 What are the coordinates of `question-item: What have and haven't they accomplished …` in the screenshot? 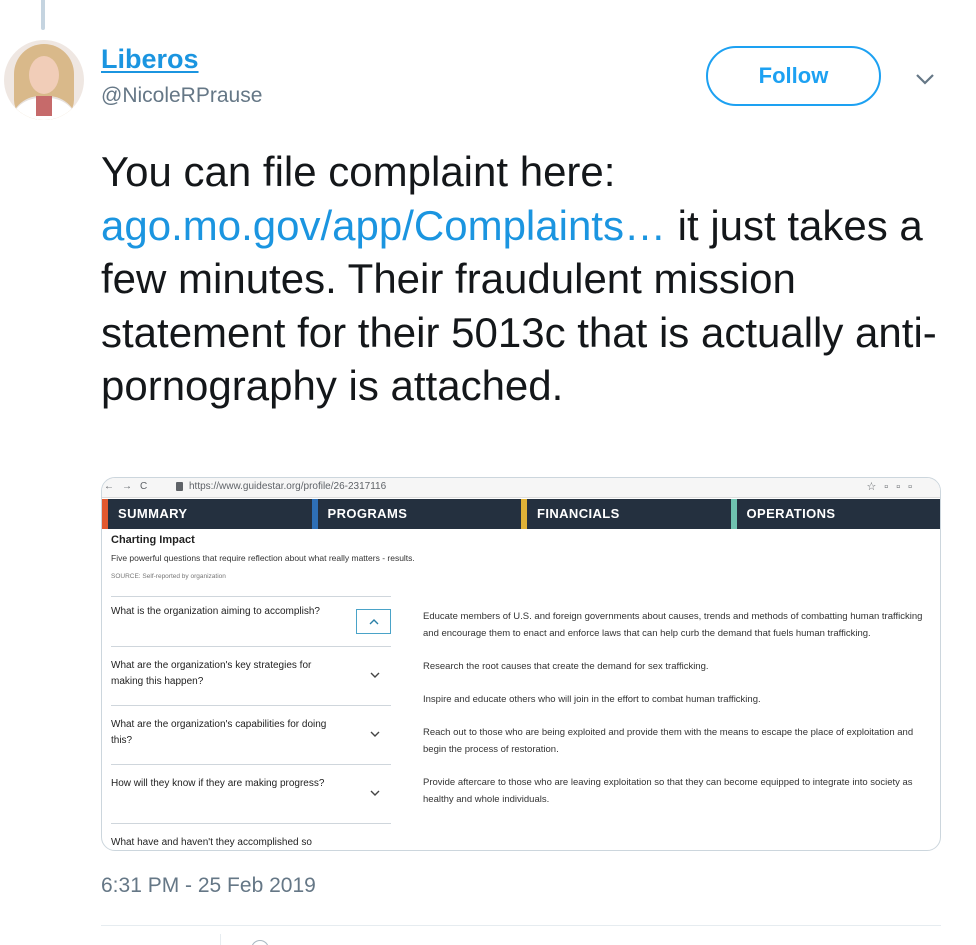 It's located at (251, 837).